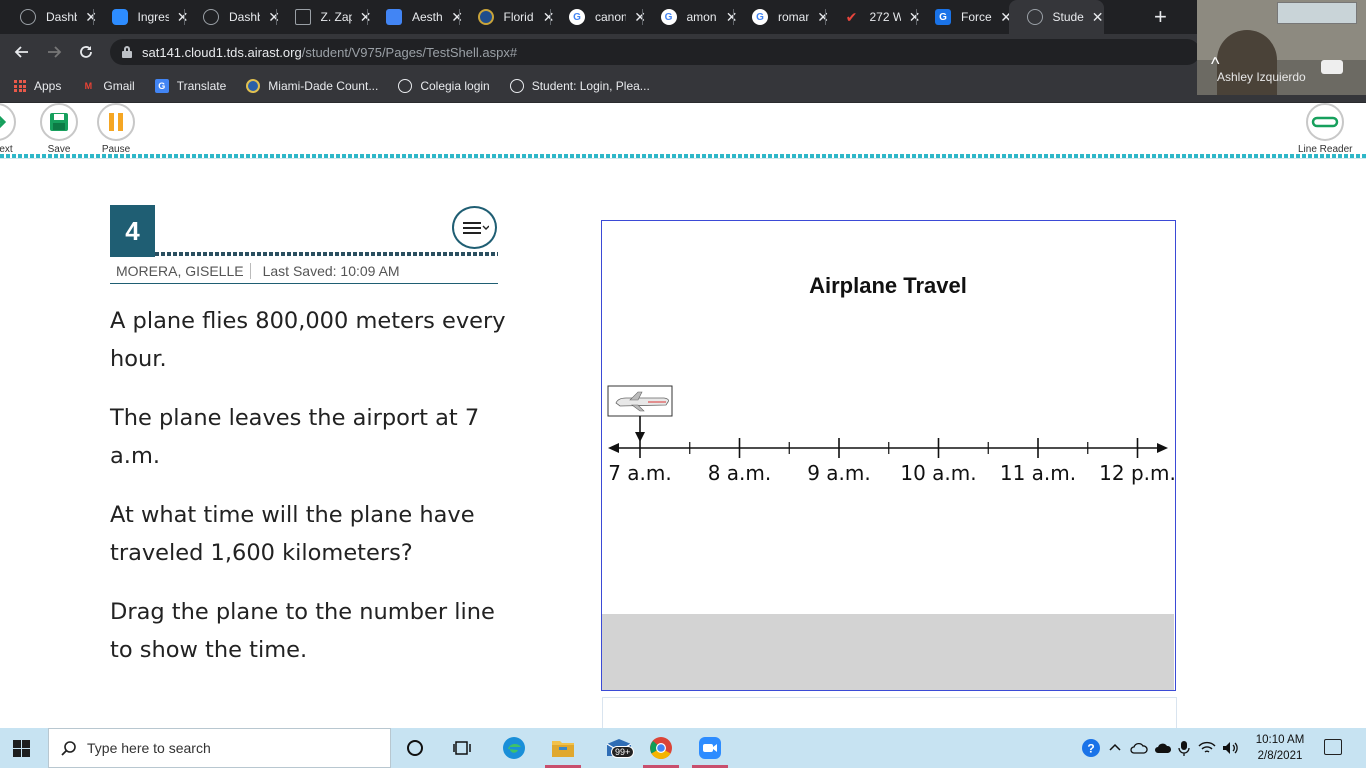 Image resolution: width=1366 pixels, height=768 pixels. What do you see at coordinates (219, 748) in the screenshot?
I see `taskbar-search-box: Type here to search` at bounding box center [219, 748].